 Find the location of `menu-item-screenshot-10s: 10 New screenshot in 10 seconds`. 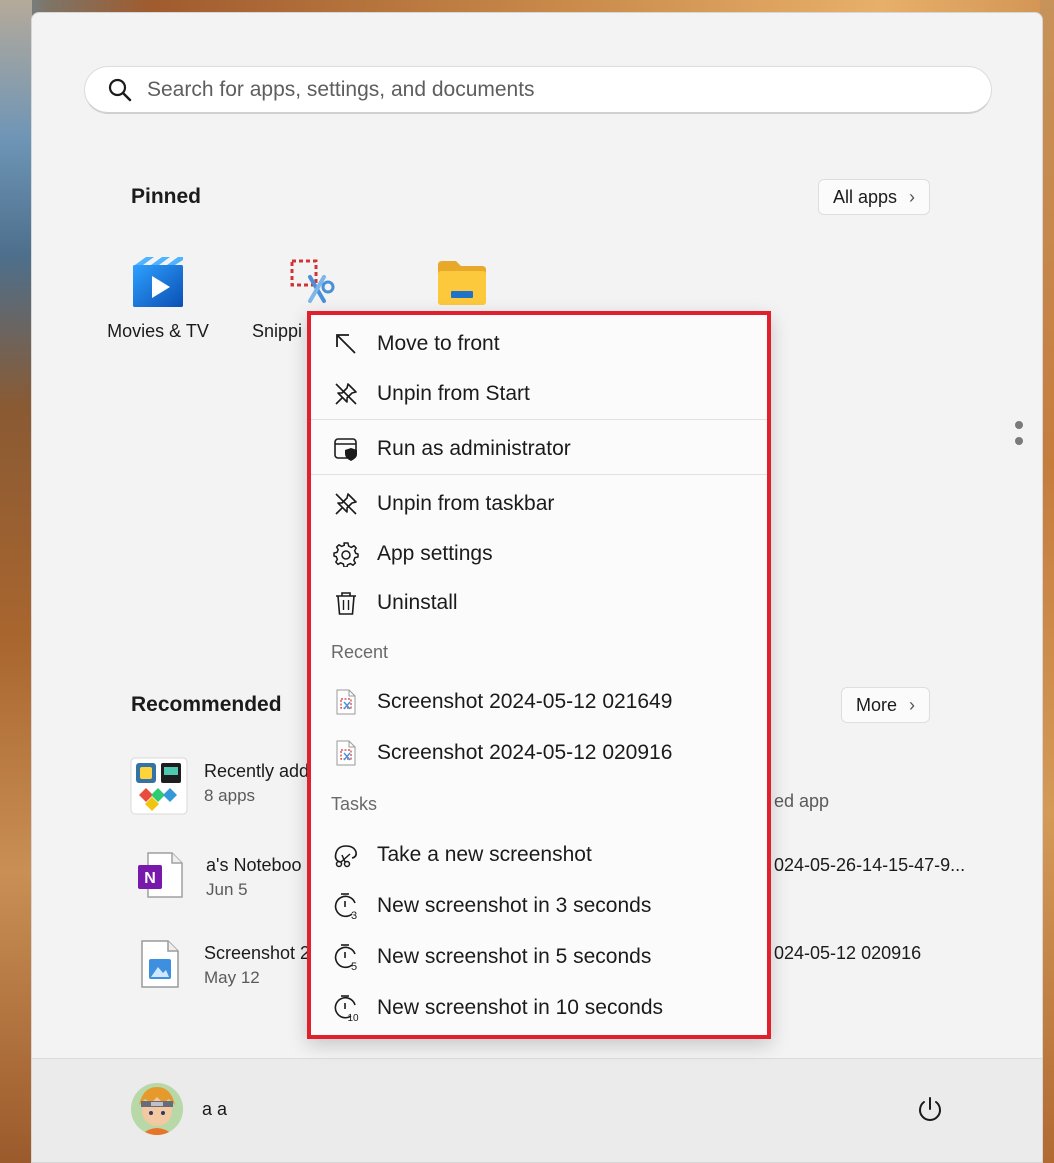

menu-item-screenshot-10s: 10 New screenshot in 10 seconds is located at coordinates (539, 1008).